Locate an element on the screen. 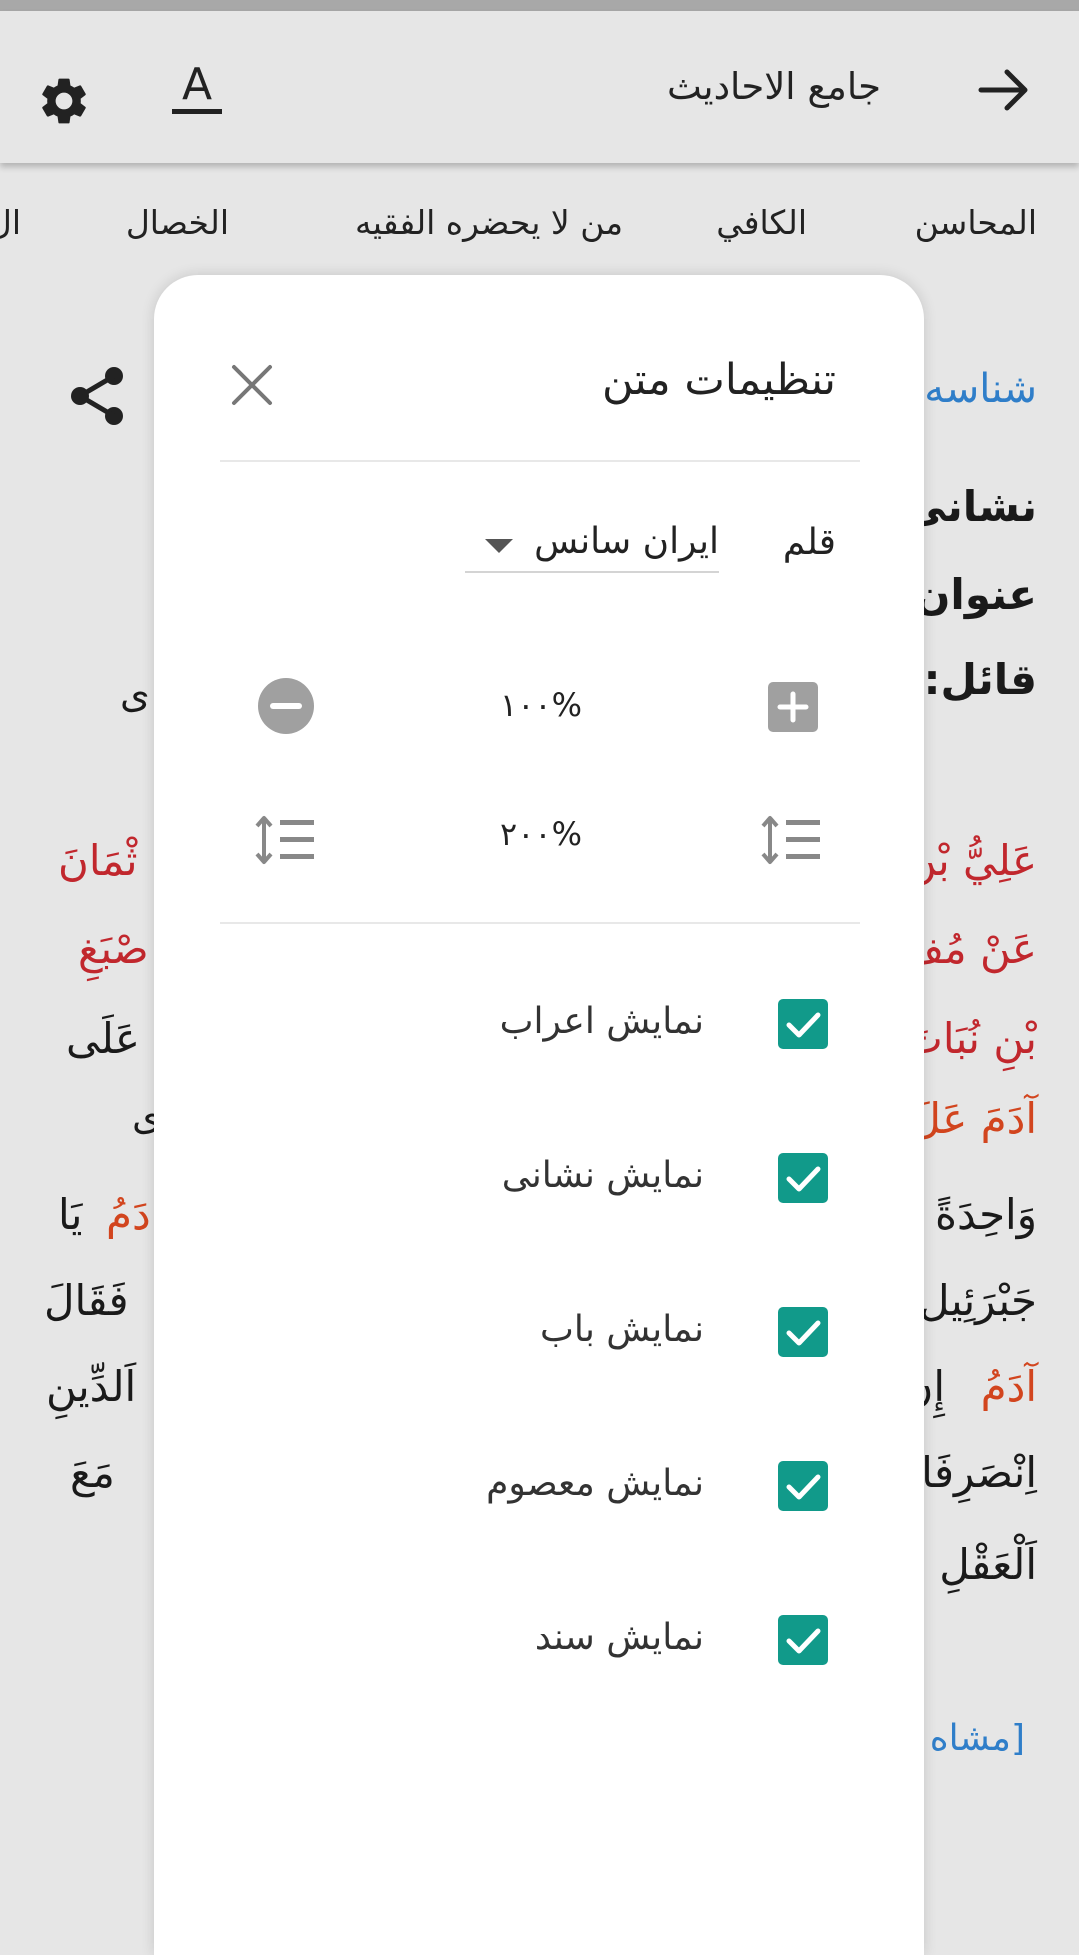 The image size is (1079, 1955). checkbox-show-erab is located at coordinates (803, 1024).